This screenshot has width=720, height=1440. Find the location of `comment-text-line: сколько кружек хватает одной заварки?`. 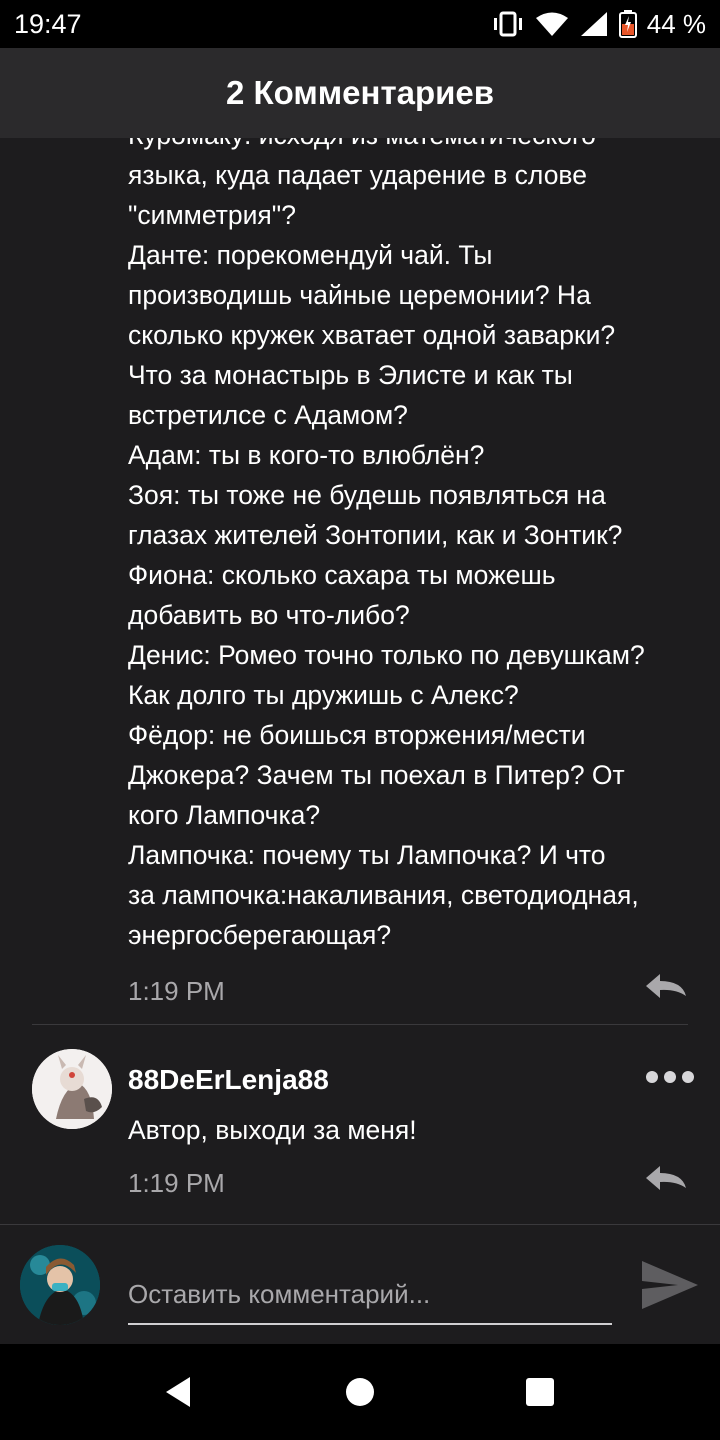

comment-text-line: сколько кружек хватает одной заварки? is located at coordinates (372, 335).